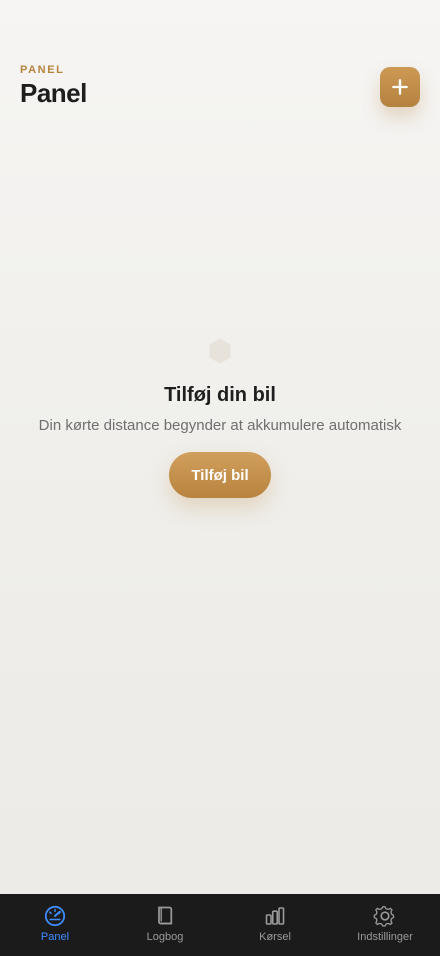 This screenshot has width=440, height=956. I want to click on tab-bar: Panel Logbog Kørsel Indstillinger, so click(220, 925).